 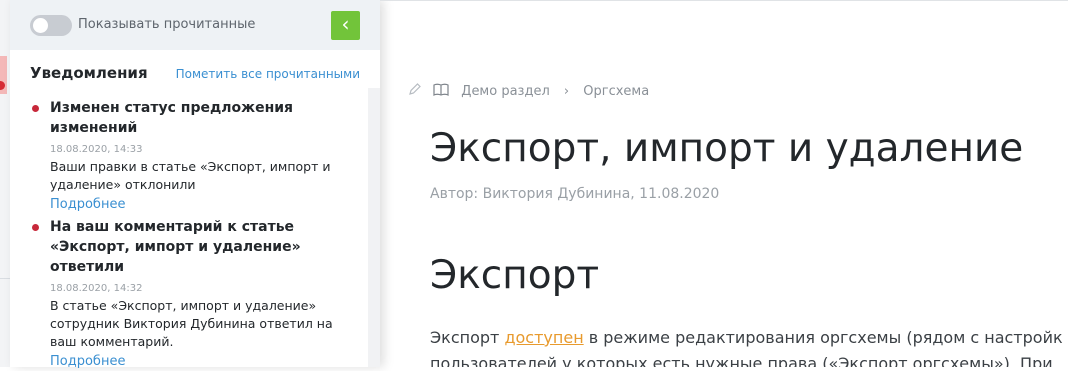 I want to click on panel-toolbar: Показывать прочитанные ‹, so click(x=195, y=25).